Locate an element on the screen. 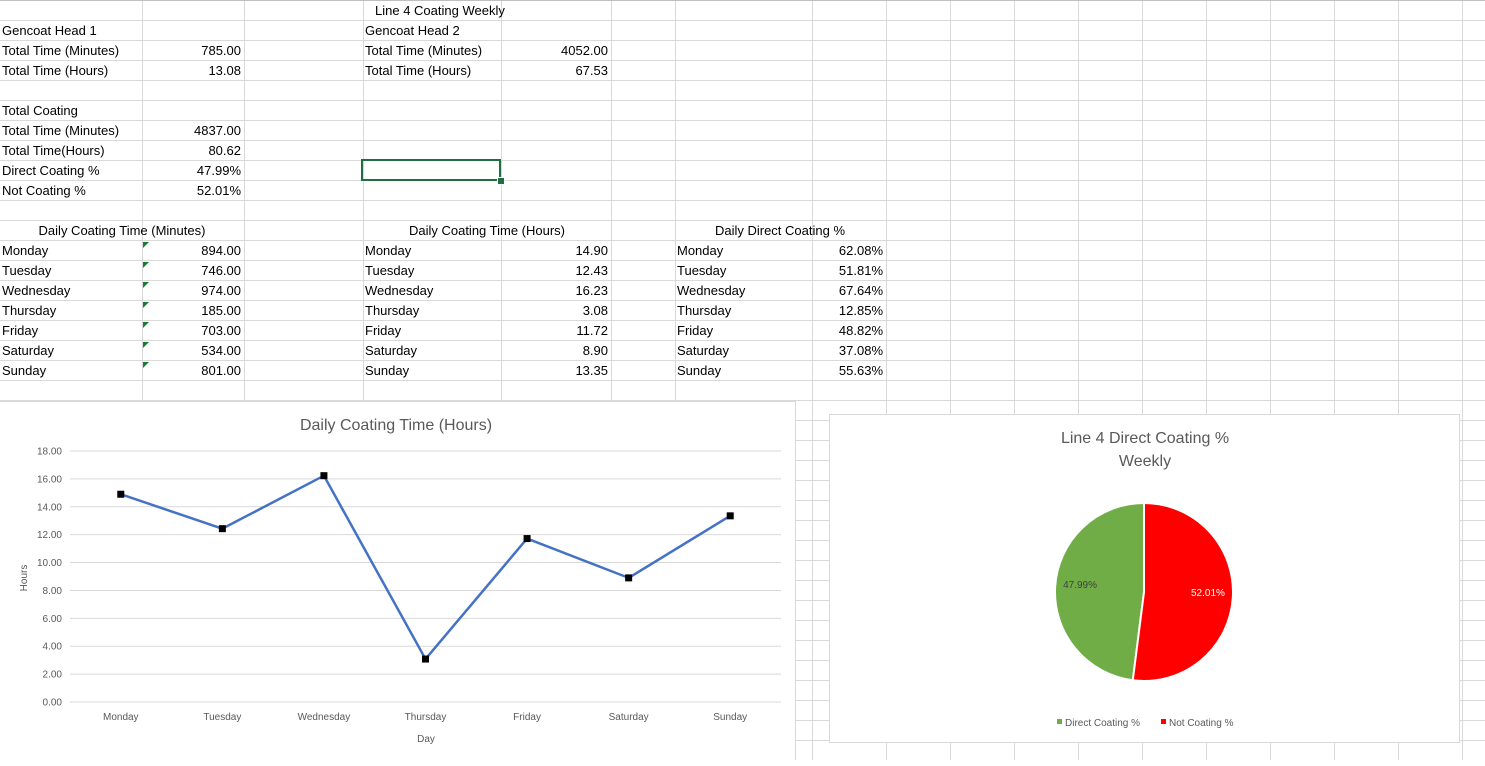 This screenshot has width=1485, height=766. legend-entry-label: Not Coating % is located at coordinates (1201, 723).